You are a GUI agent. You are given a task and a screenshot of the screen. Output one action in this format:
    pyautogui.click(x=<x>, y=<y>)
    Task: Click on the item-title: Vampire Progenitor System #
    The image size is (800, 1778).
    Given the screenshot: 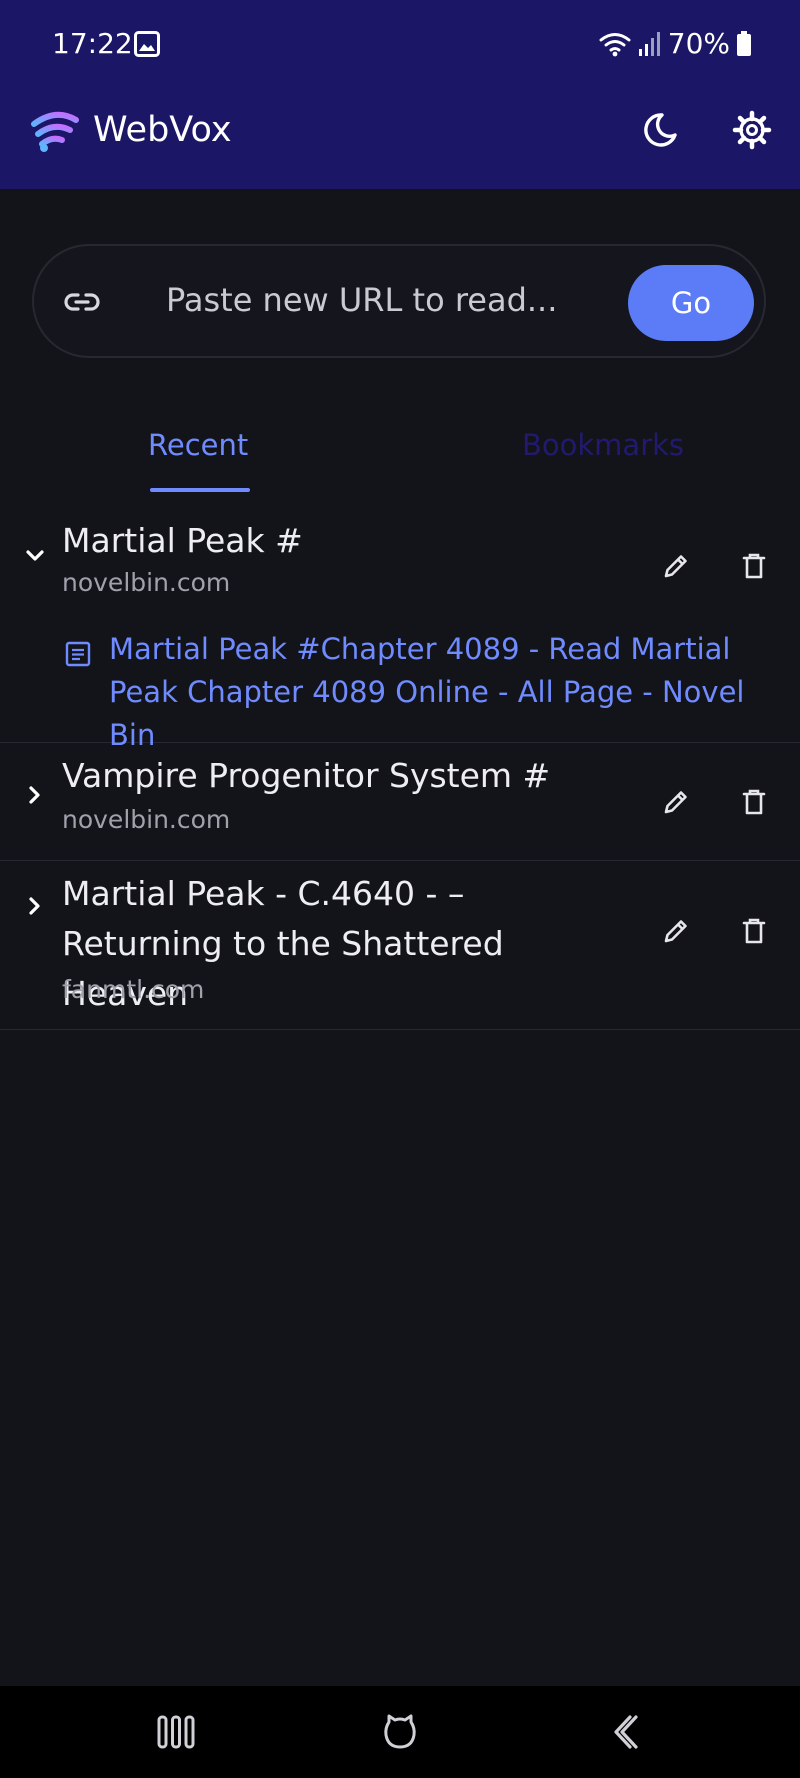 What is the action you would take?
    pyautogui.click(x=306, y=775)
    